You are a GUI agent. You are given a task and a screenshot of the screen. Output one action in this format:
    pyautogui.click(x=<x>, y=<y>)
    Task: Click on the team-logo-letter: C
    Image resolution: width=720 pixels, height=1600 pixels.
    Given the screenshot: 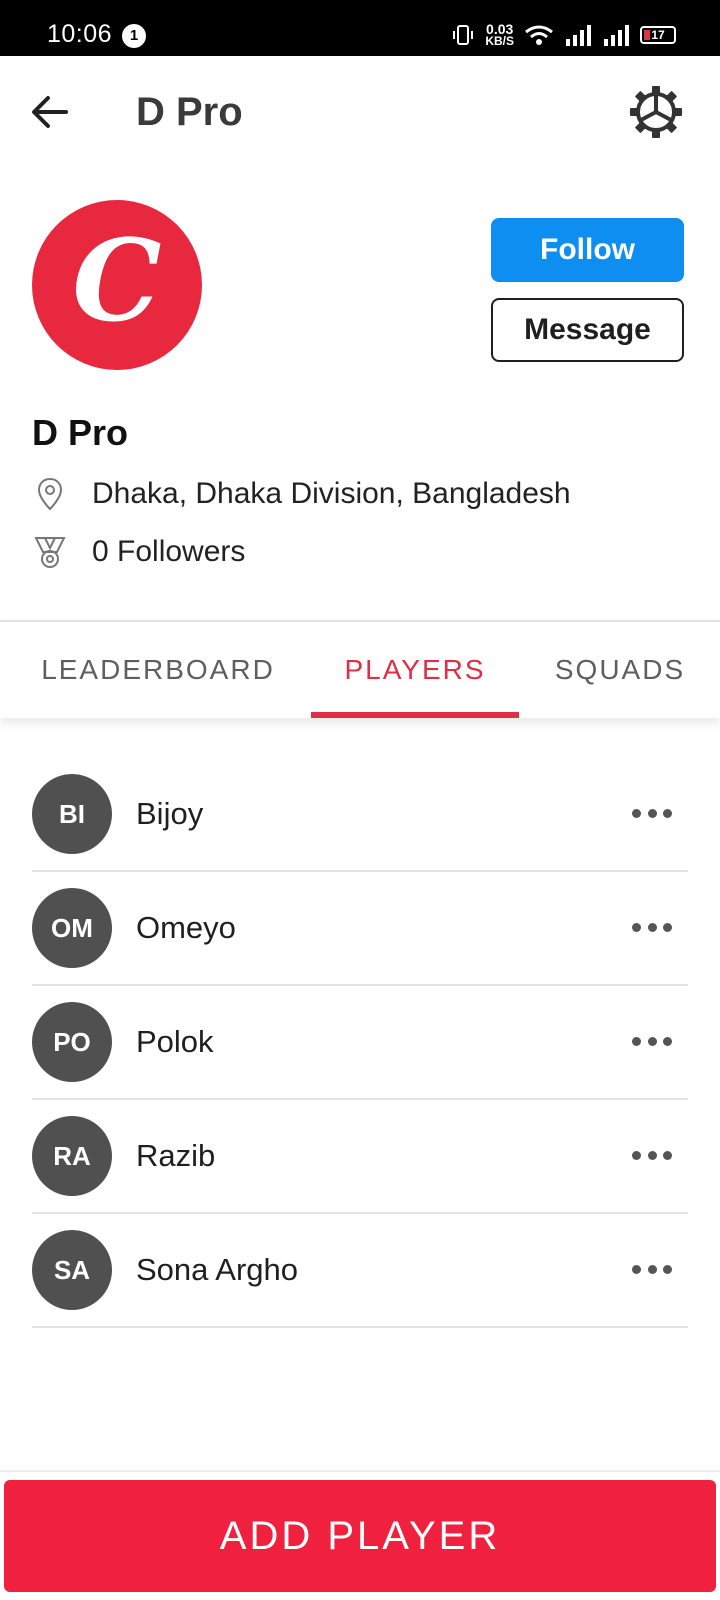 What is the action you would take?
    pyautogui.click(x=117, y=281)
    